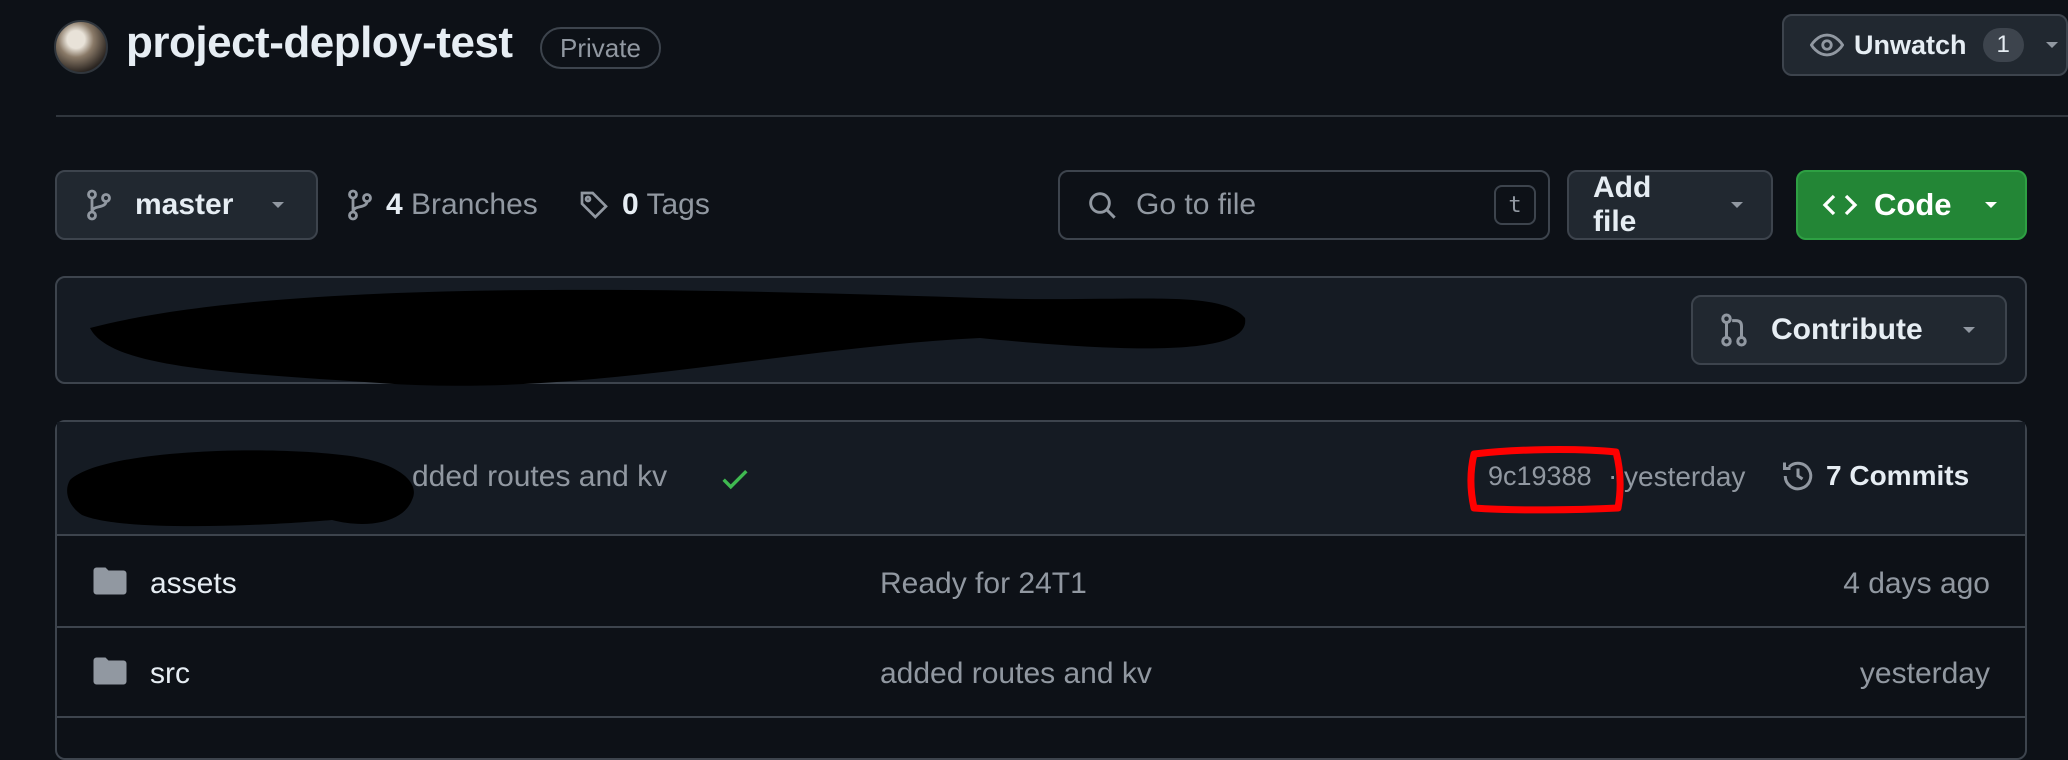 The height and width of the screenshot is (760, 2068). What do you see at coordinates (1916, 583) in the screenshot?
I see `file-commit-time: 4 days ago` at bounding box center [1916, 583].